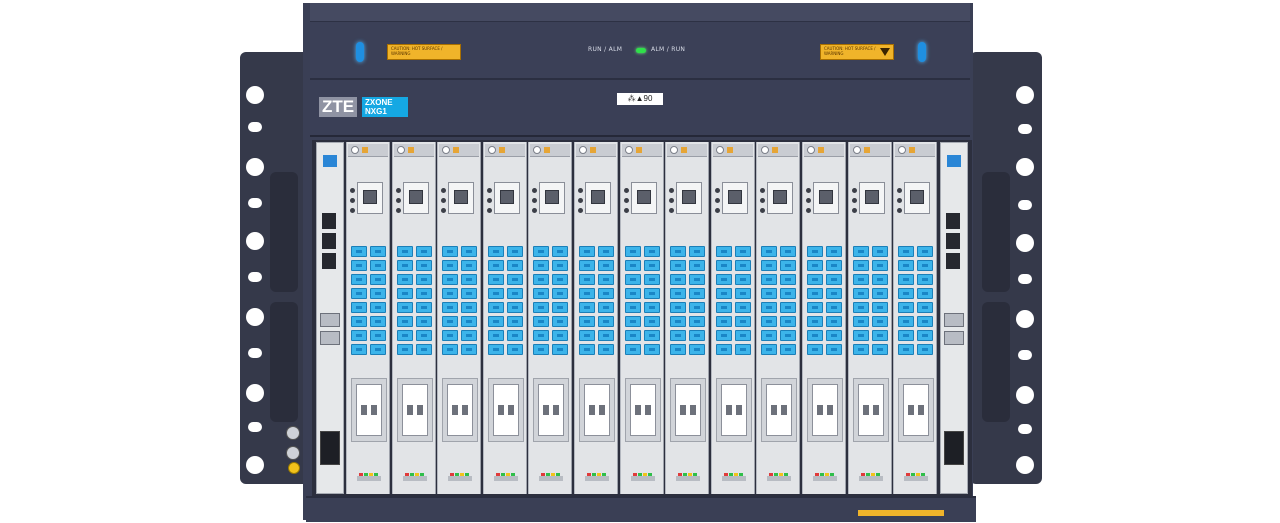 This screenshot has height=523, width=1280. What do you see at coordinates (379, 102) in the screenshot?
I see `model-line-1: ZXONE` at bounding box center [379, 102].